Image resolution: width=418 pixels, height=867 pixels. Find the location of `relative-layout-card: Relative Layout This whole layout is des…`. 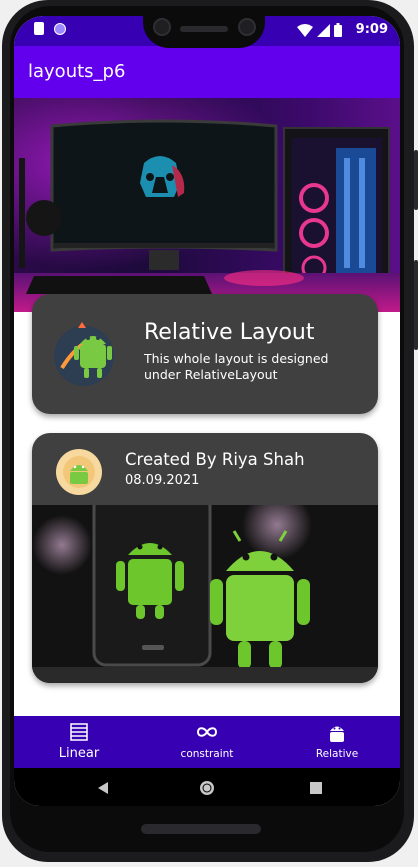

relative-layout-card: Relative Layout This whole layout is des… is located at coordinates (205, 354).